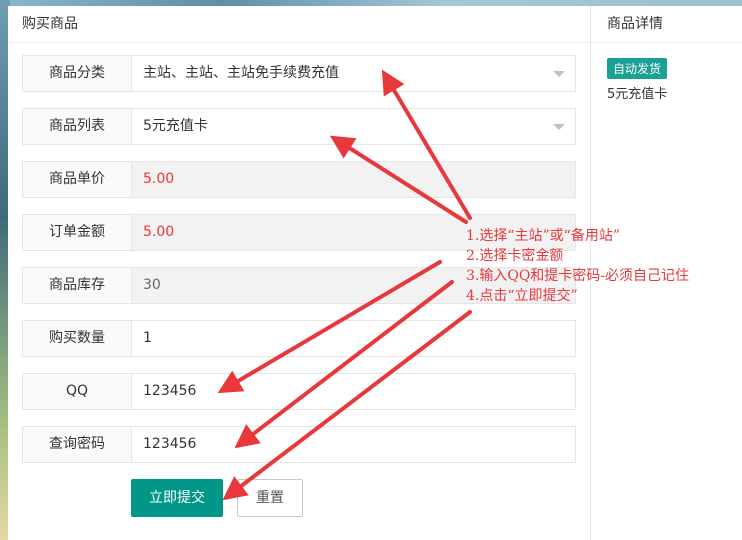 This screenshot has width=742, height=540. Describe the element at coordinates (77, 444) in the screenshot. I see `query-password-label: 查询密码` at that location.